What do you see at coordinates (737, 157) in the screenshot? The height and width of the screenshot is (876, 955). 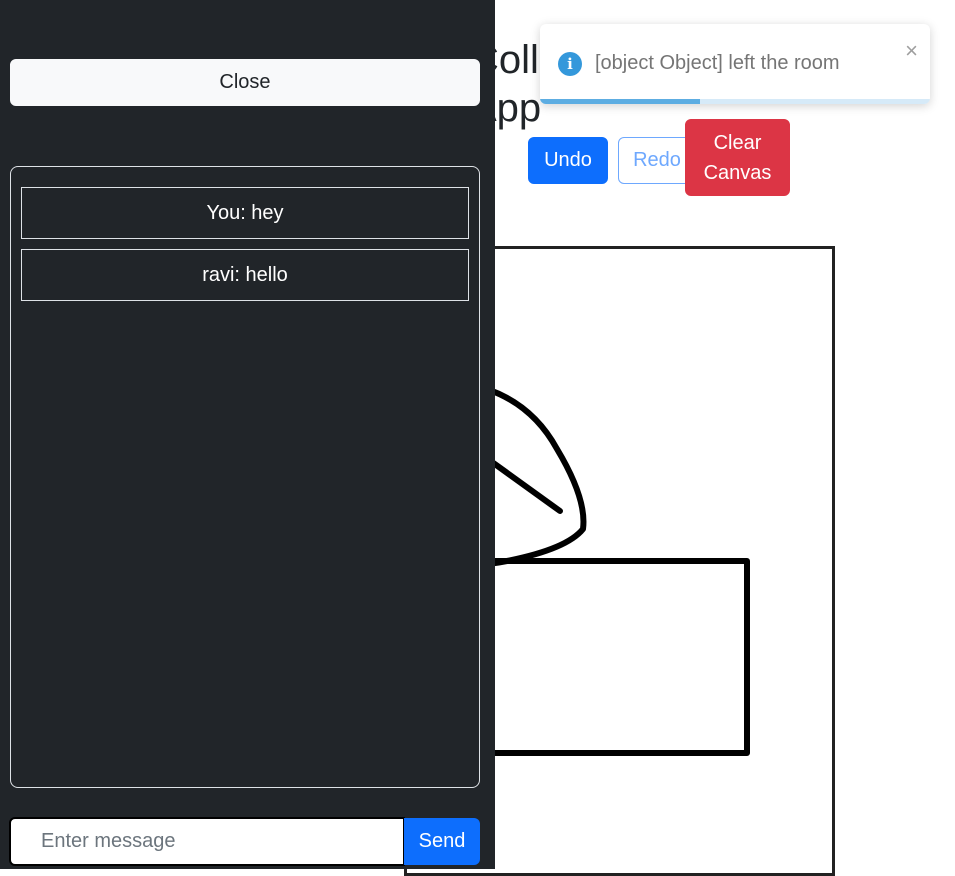 I see `clear-canvas-button: Clear Canvas` at bounding box center [737, 157].